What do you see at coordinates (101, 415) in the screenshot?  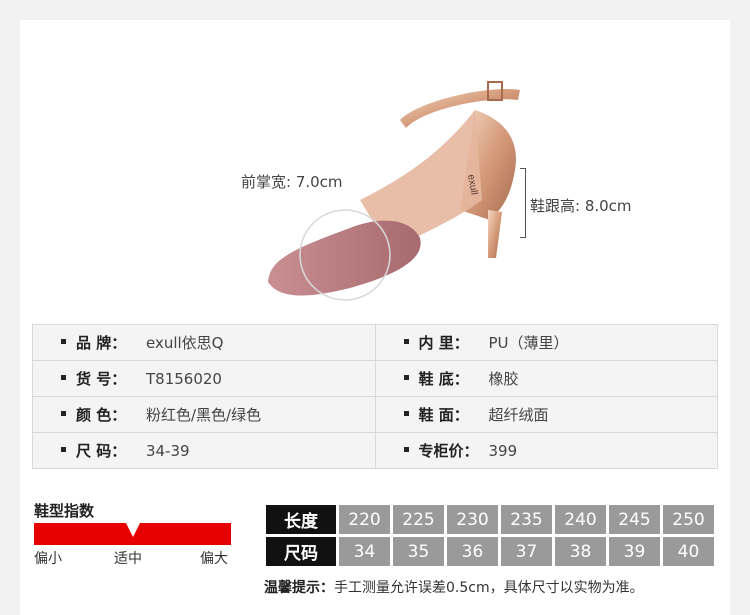 I see `spec-key: 颜 色：` at bounding box center [101, 415].